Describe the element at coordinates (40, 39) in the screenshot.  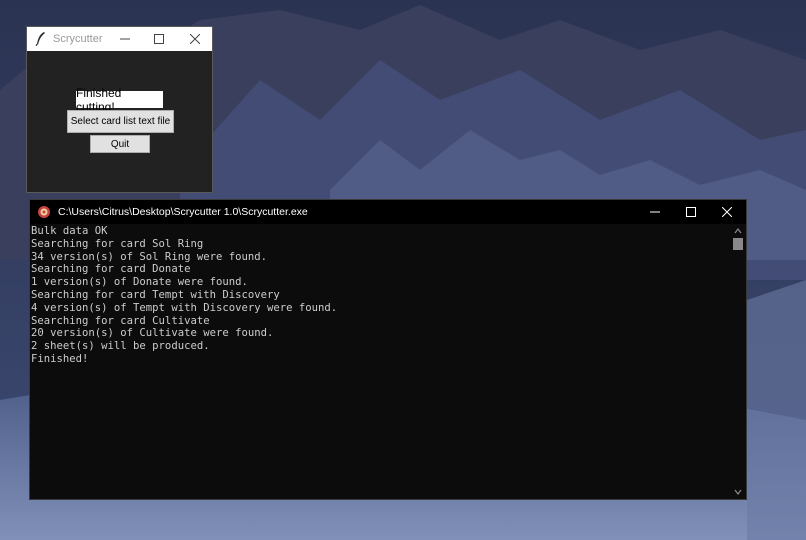
I see `feather-icon` at that location.